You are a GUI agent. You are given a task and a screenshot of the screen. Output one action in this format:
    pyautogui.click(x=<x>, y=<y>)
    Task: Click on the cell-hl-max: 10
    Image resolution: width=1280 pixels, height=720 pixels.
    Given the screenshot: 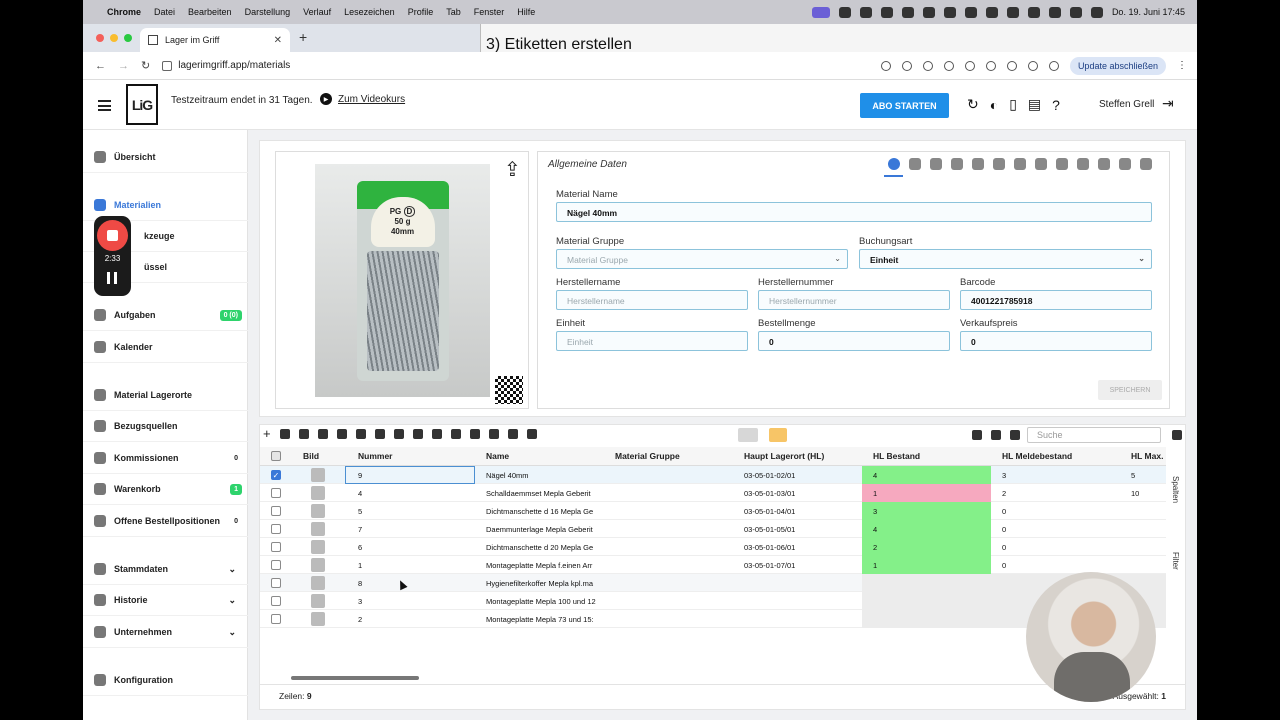 What is the action you would take?
    pyautogui.click(x=1143, y=493)
    